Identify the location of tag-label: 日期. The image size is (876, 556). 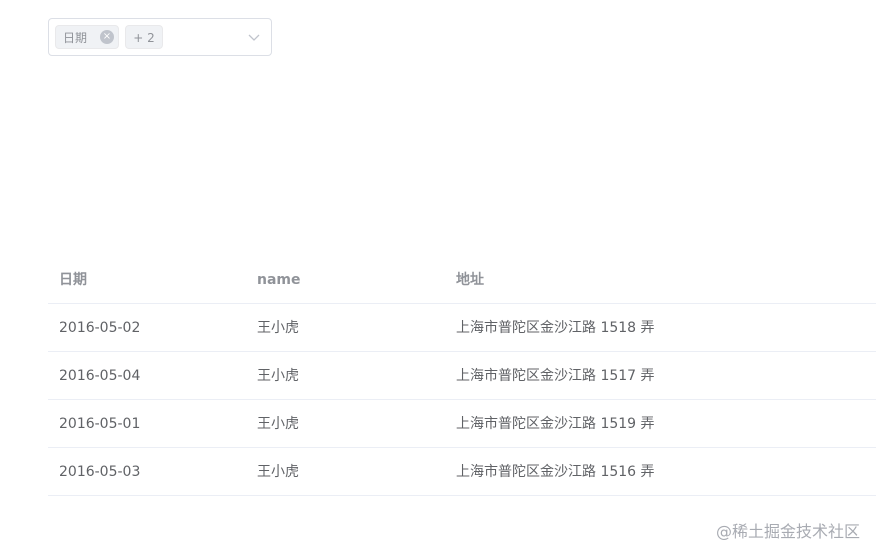
(75, 38).